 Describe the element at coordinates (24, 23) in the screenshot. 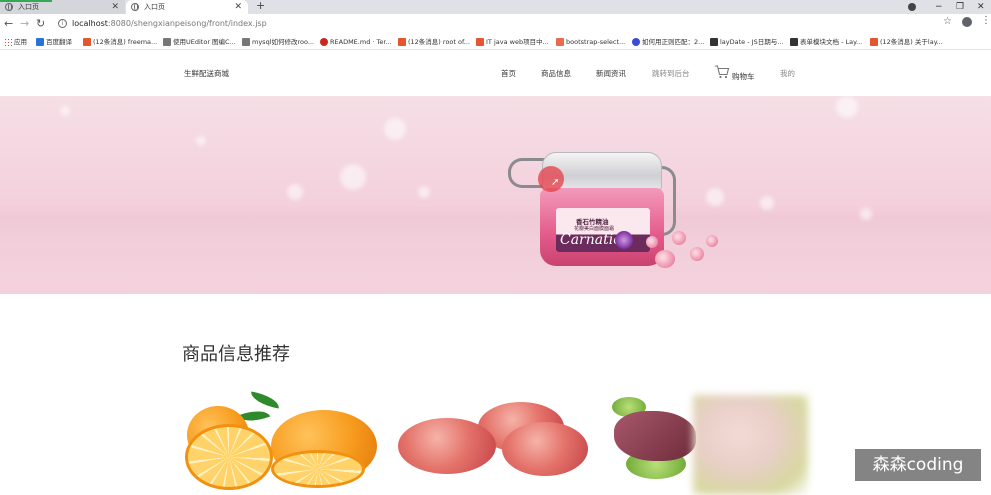

I see `forward-icon: →` at that location.